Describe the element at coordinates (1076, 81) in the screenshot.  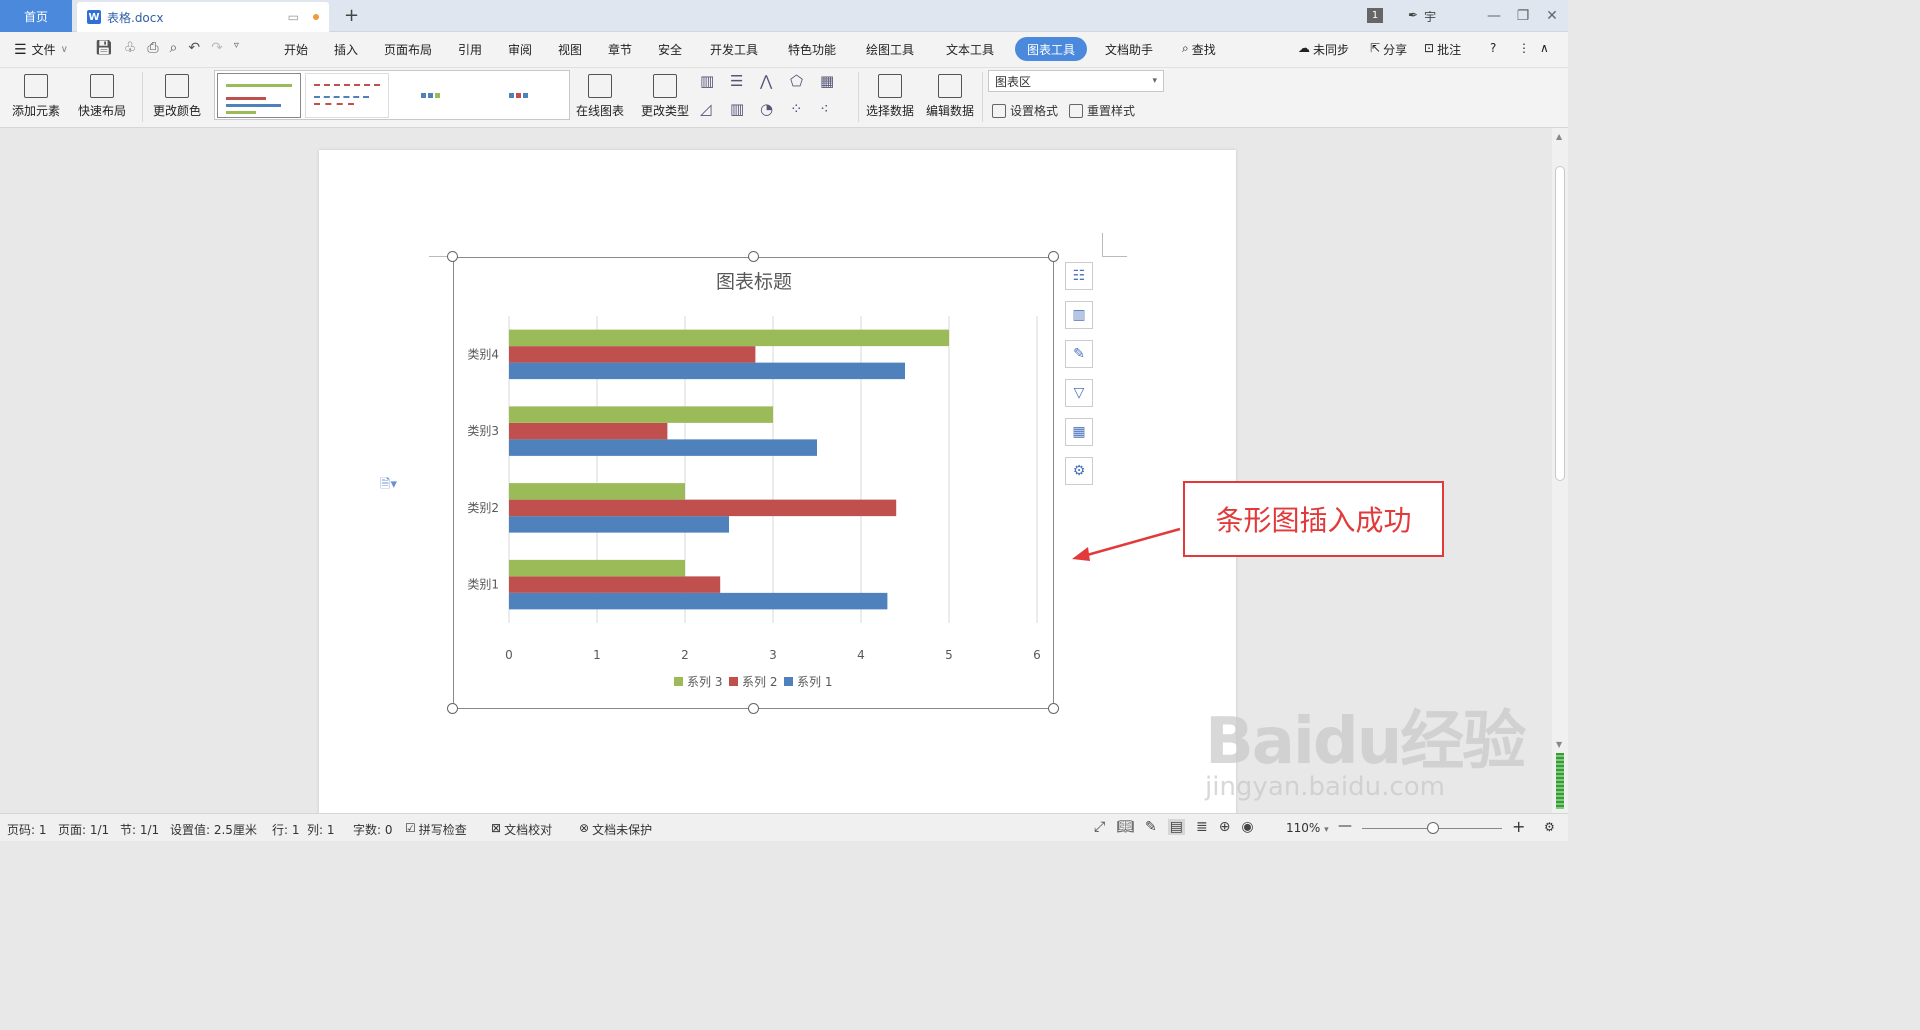
I see `chart-area-select: 图表区 ▾` at that location.